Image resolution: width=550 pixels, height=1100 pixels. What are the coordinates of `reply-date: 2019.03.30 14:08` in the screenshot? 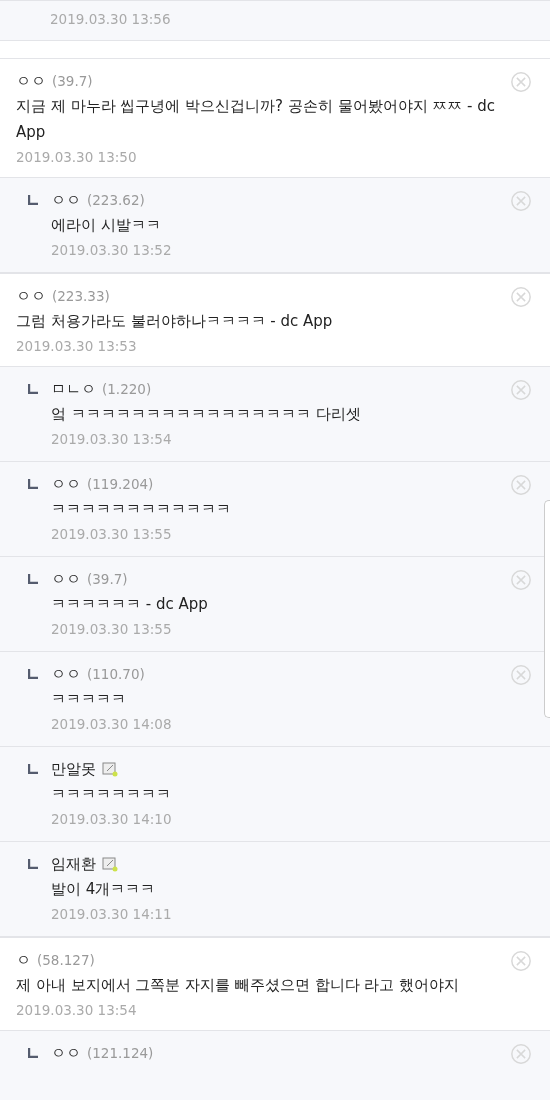 It's located at (112, 724).